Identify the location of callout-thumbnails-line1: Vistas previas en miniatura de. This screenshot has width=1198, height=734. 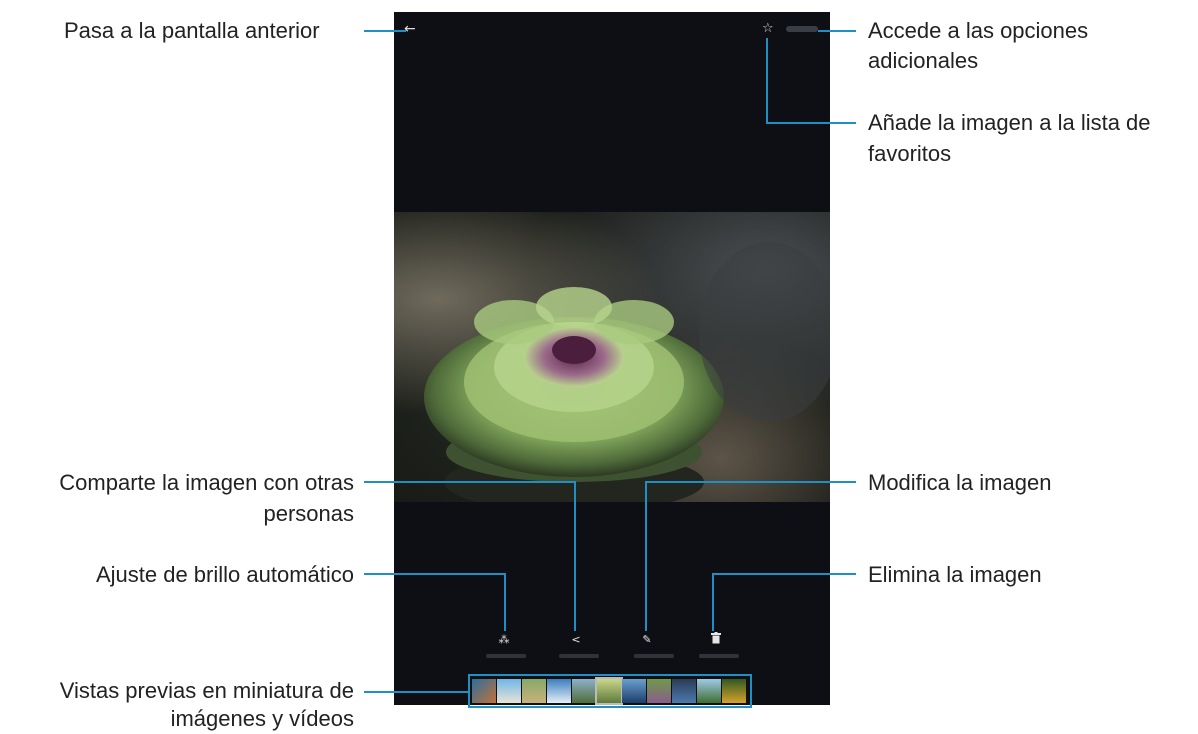
(206, 690).